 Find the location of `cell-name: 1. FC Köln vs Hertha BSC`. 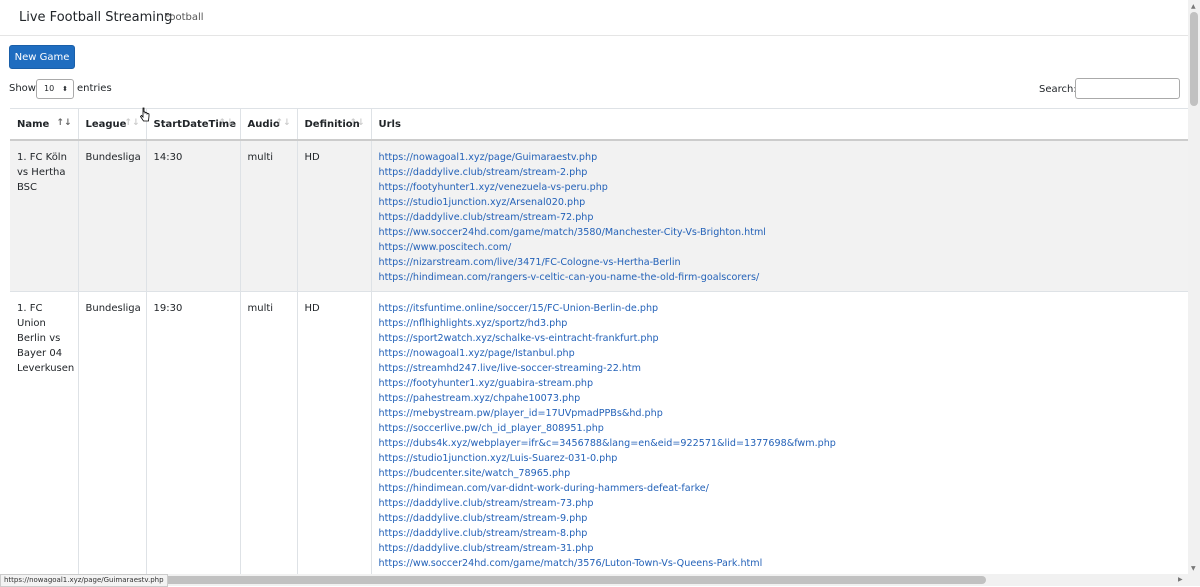

cell-name: 1. FC Köln vs Hertha BSC is located at coordinates (44, 216).